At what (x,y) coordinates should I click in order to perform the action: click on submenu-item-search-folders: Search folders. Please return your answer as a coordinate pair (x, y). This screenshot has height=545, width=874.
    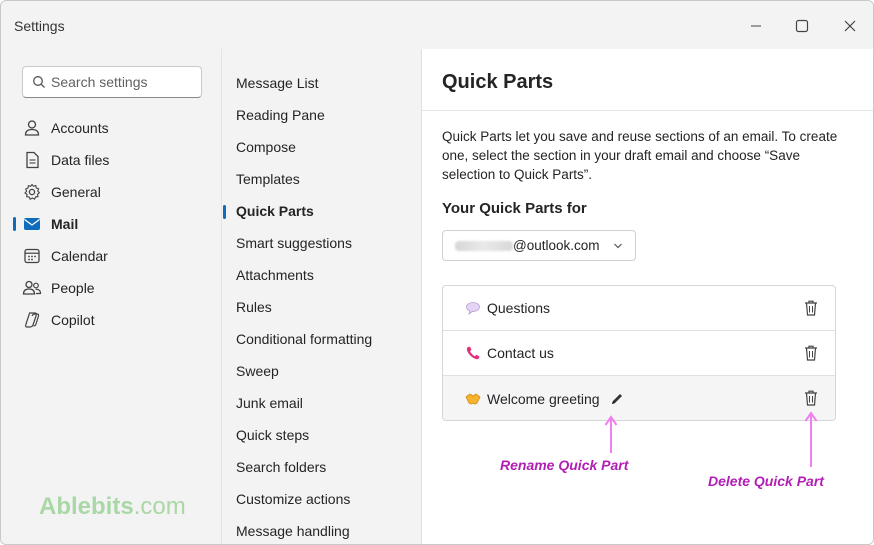
    Looking at the image, I should click on (281, 469).